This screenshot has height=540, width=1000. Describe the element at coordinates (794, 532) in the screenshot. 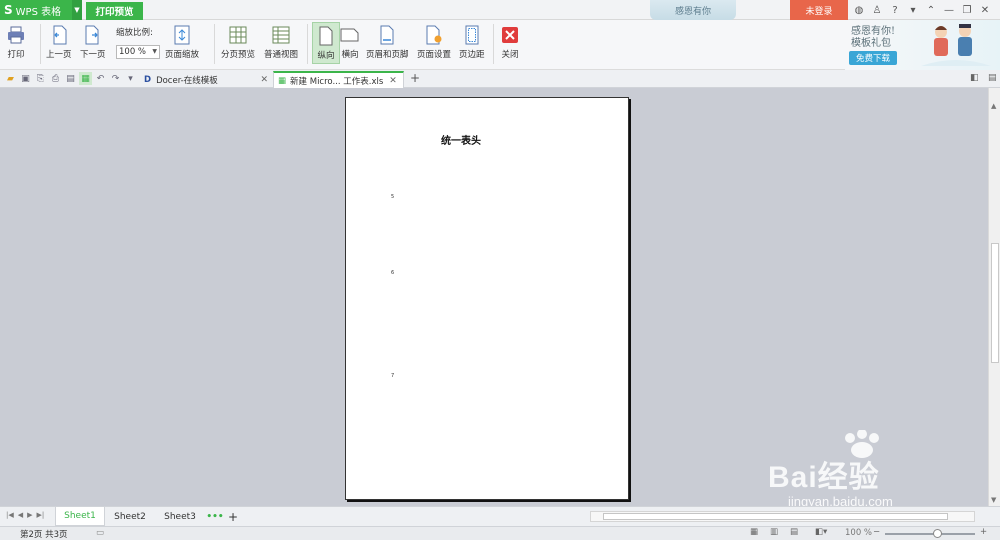

I see `page-break-icon: ▤` at that location.